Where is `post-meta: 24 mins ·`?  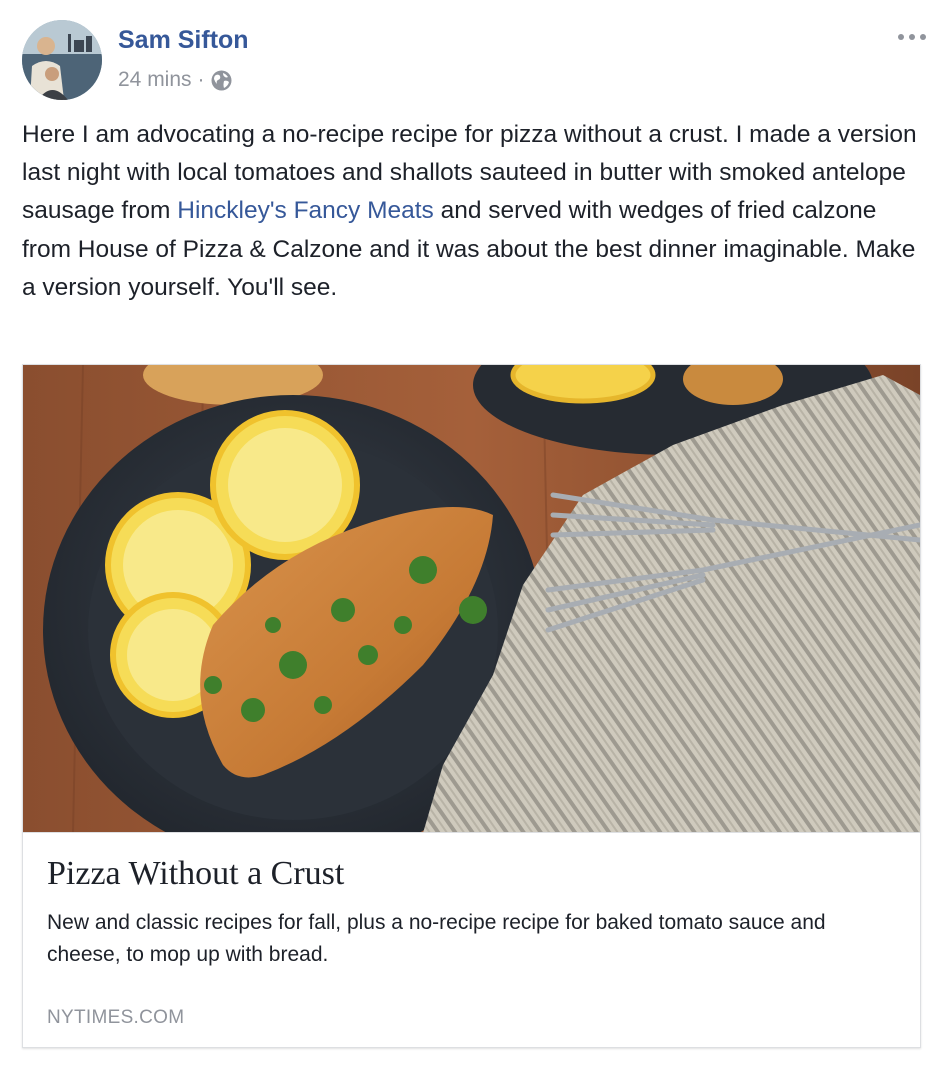
post-meta: 24 mins · is located at coordinates (175, 80).